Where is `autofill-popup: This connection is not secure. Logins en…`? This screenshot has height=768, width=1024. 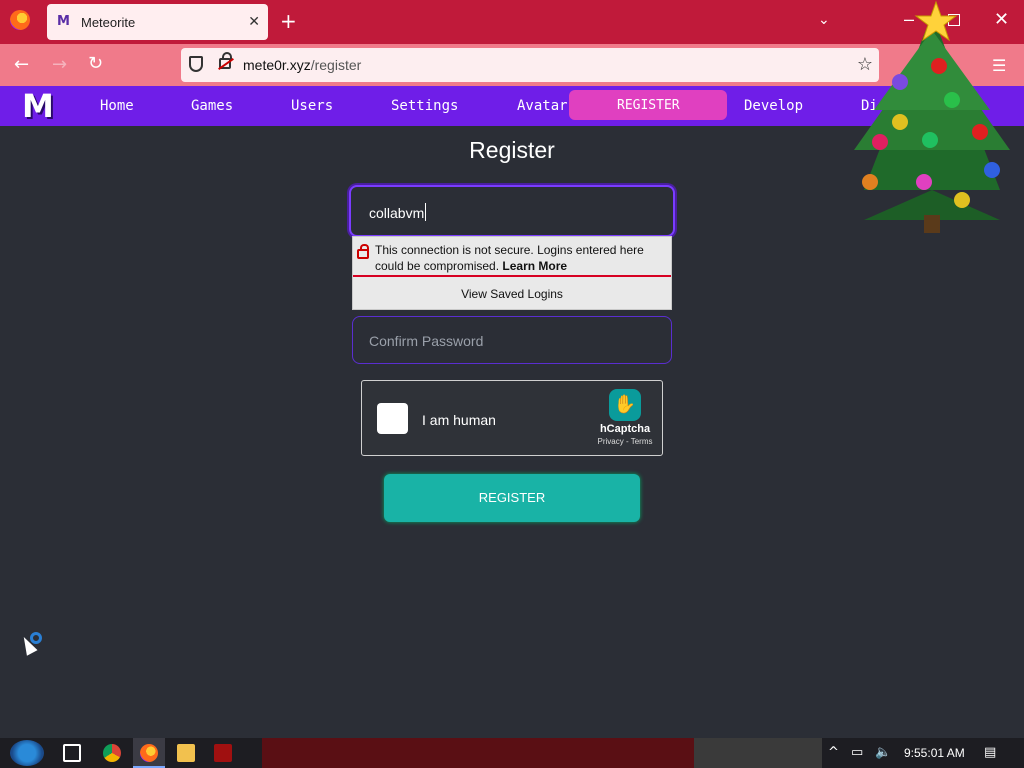 autofill-popup: This connection is not secure. Logins en… is located at coordinates (512, 273).